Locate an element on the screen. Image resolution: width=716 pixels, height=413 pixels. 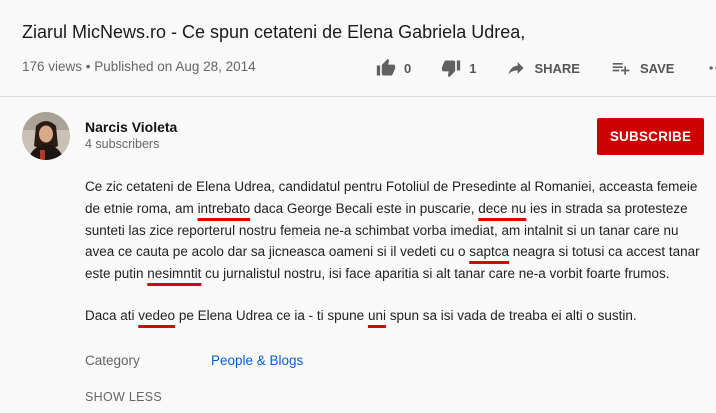
thumbs-down-icon is located at coordinates (451, 69).